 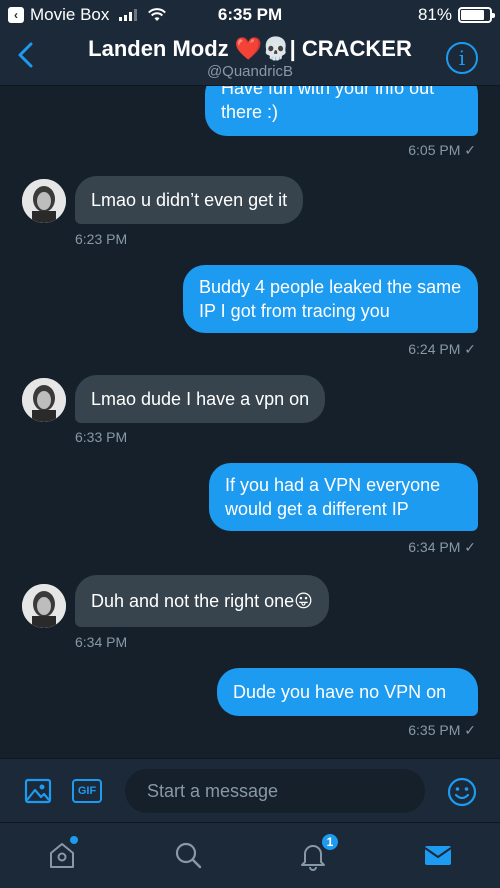 I want to click on battery-percent: 81%, so click(x=434, y=14).